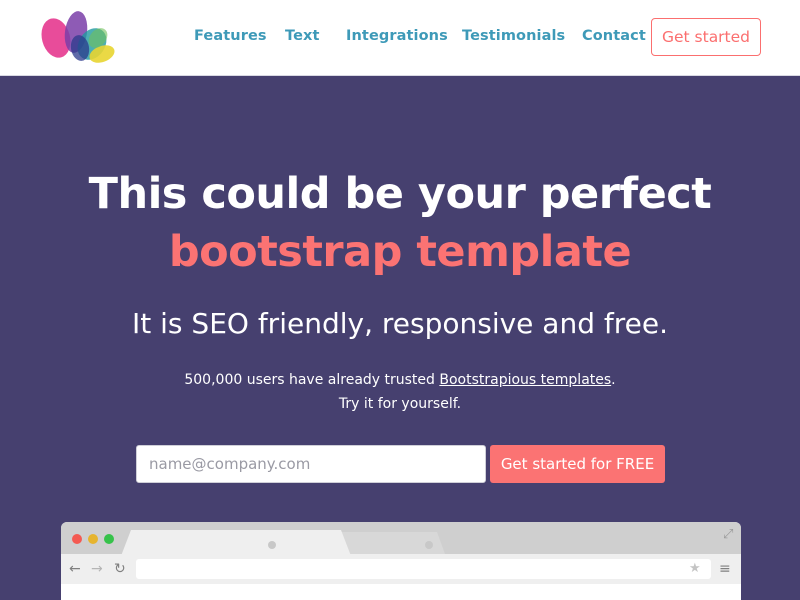  Describe the element at coordinates (706, 37) in the screenshot. I see `get-started-button: Get started` at that location.